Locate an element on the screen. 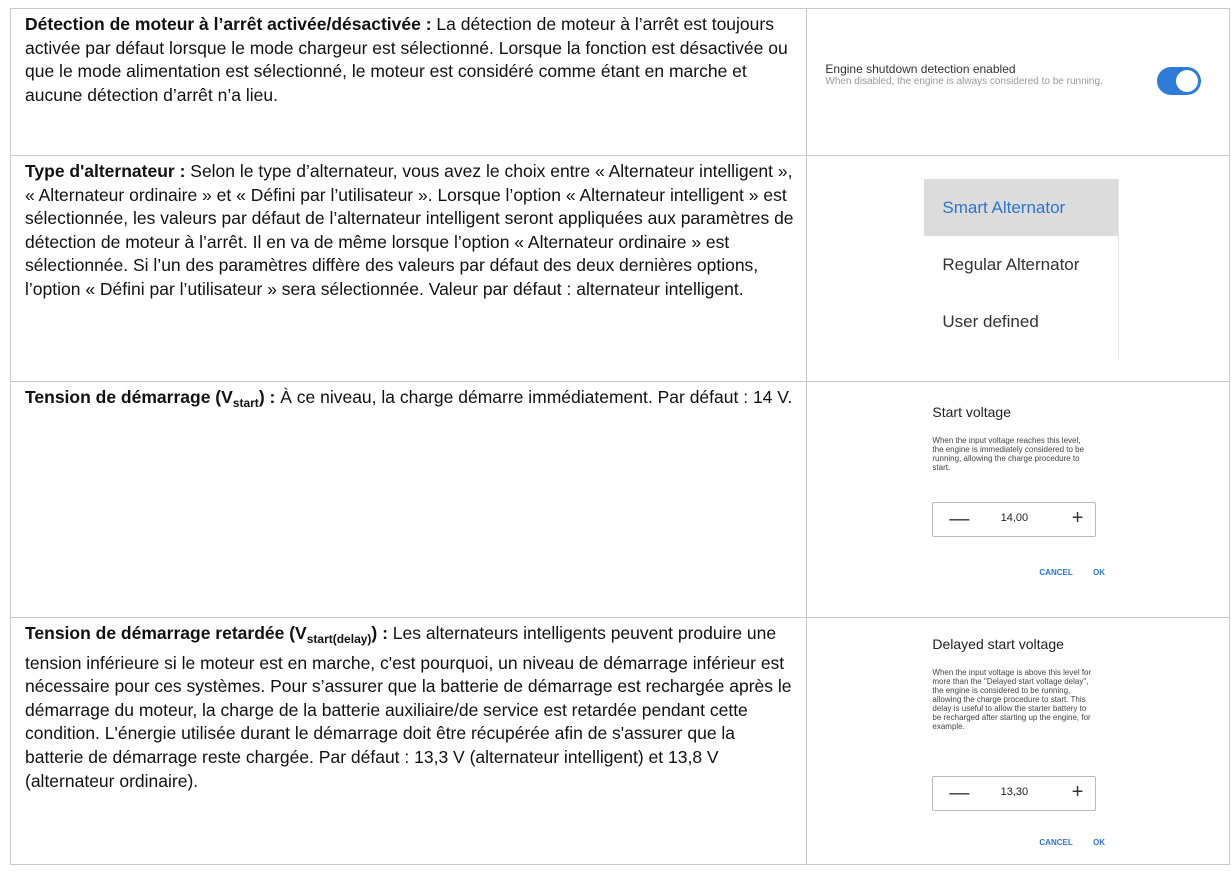 This screenshot has height=876, width=1231. setting-title: Engine shutdown detection enabled is located at coordinates (920, 69).